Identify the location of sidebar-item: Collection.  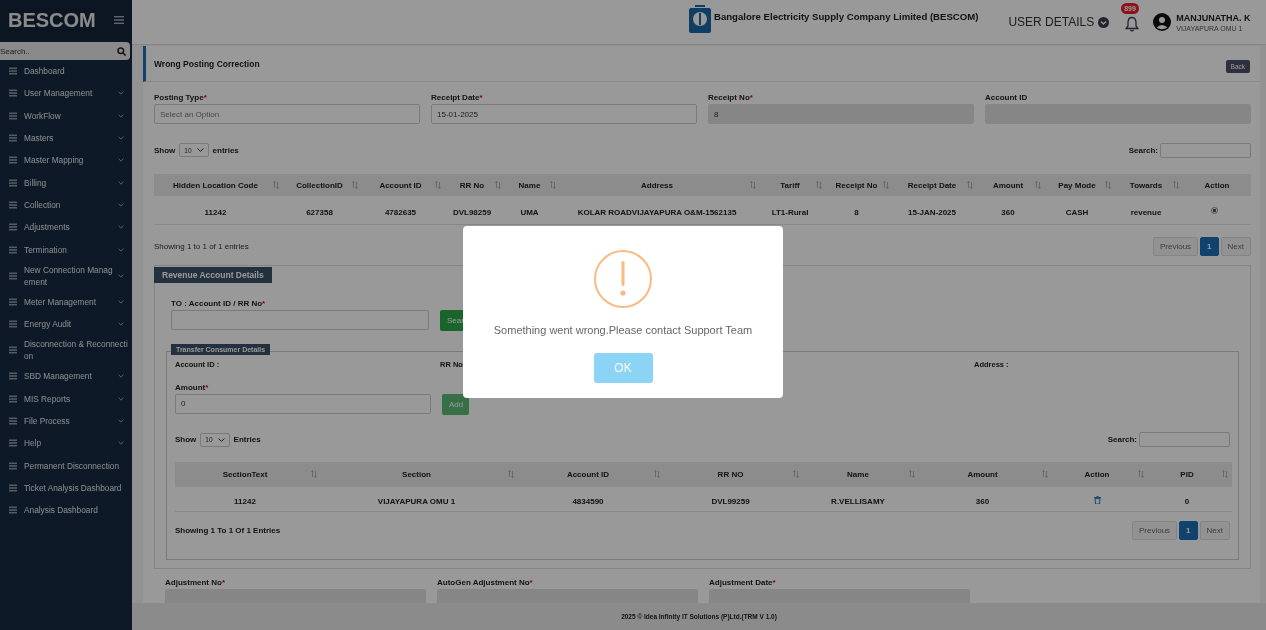
(66, 205).